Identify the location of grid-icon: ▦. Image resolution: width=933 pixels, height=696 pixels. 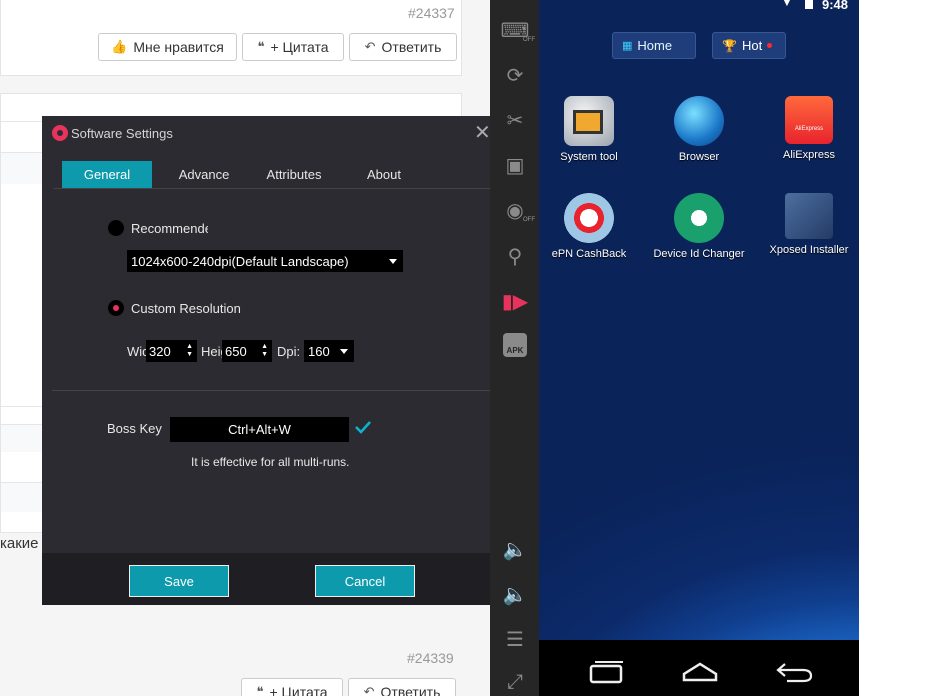
(627, 46).